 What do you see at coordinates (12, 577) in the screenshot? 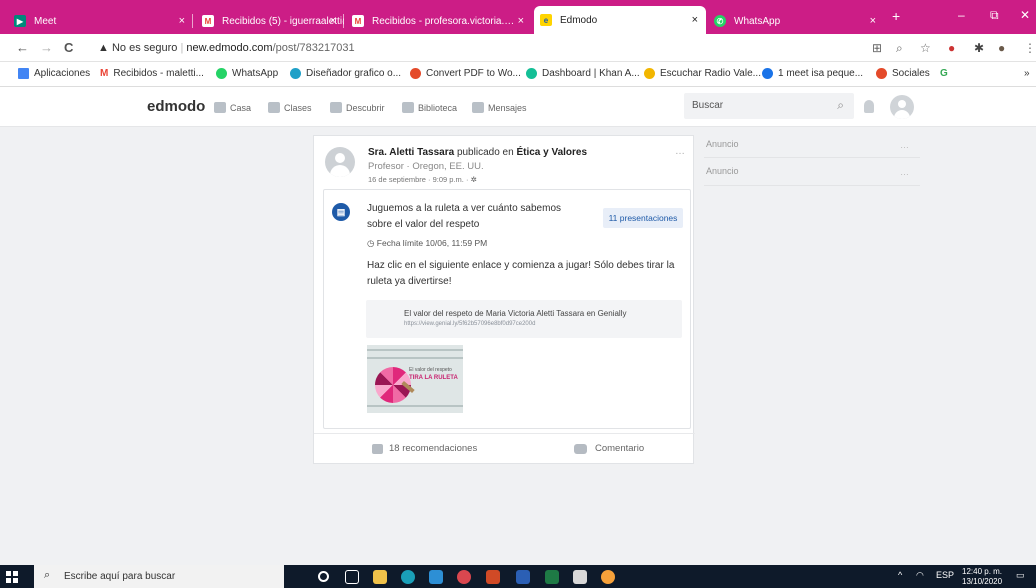
I see `windows-start-button` at bounding box center [12, 577].